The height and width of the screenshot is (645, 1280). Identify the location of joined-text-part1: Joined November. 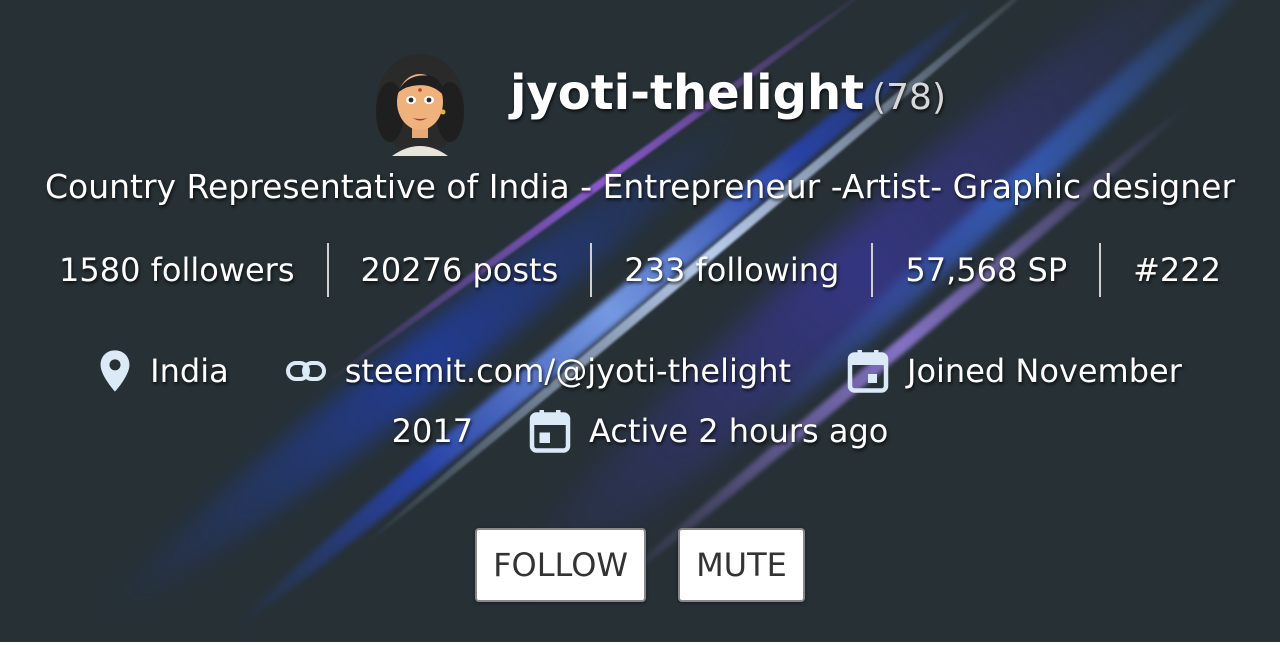
(1044, 371).